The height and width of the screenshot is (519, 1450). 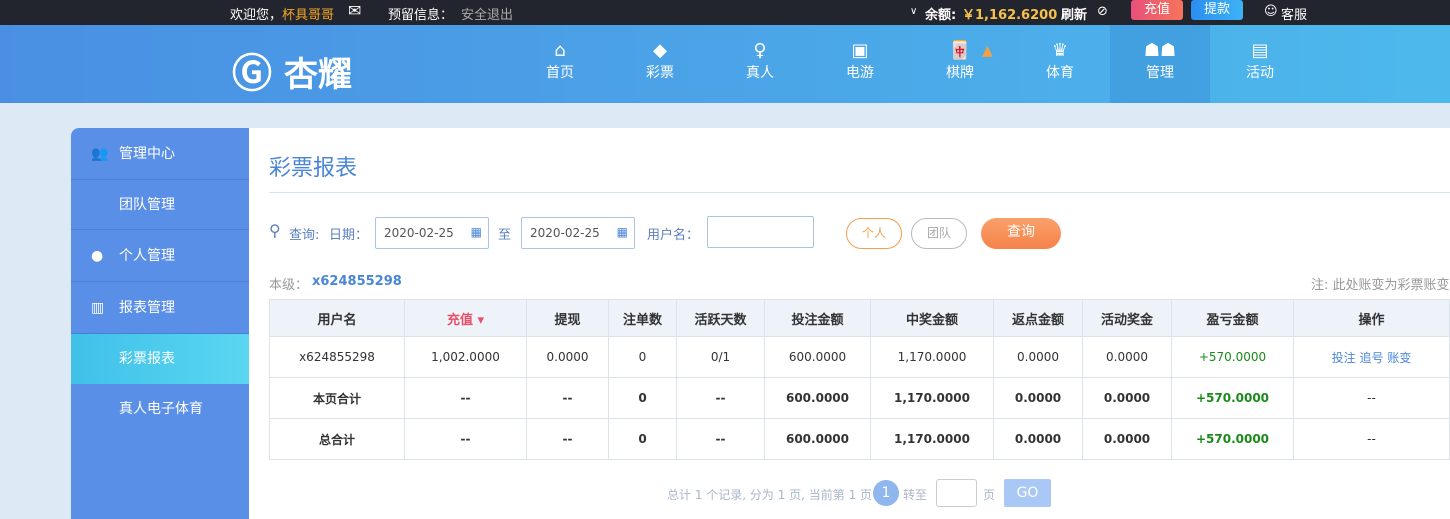 I want to click on page-1-button: 1, so click(x=886, y=493).